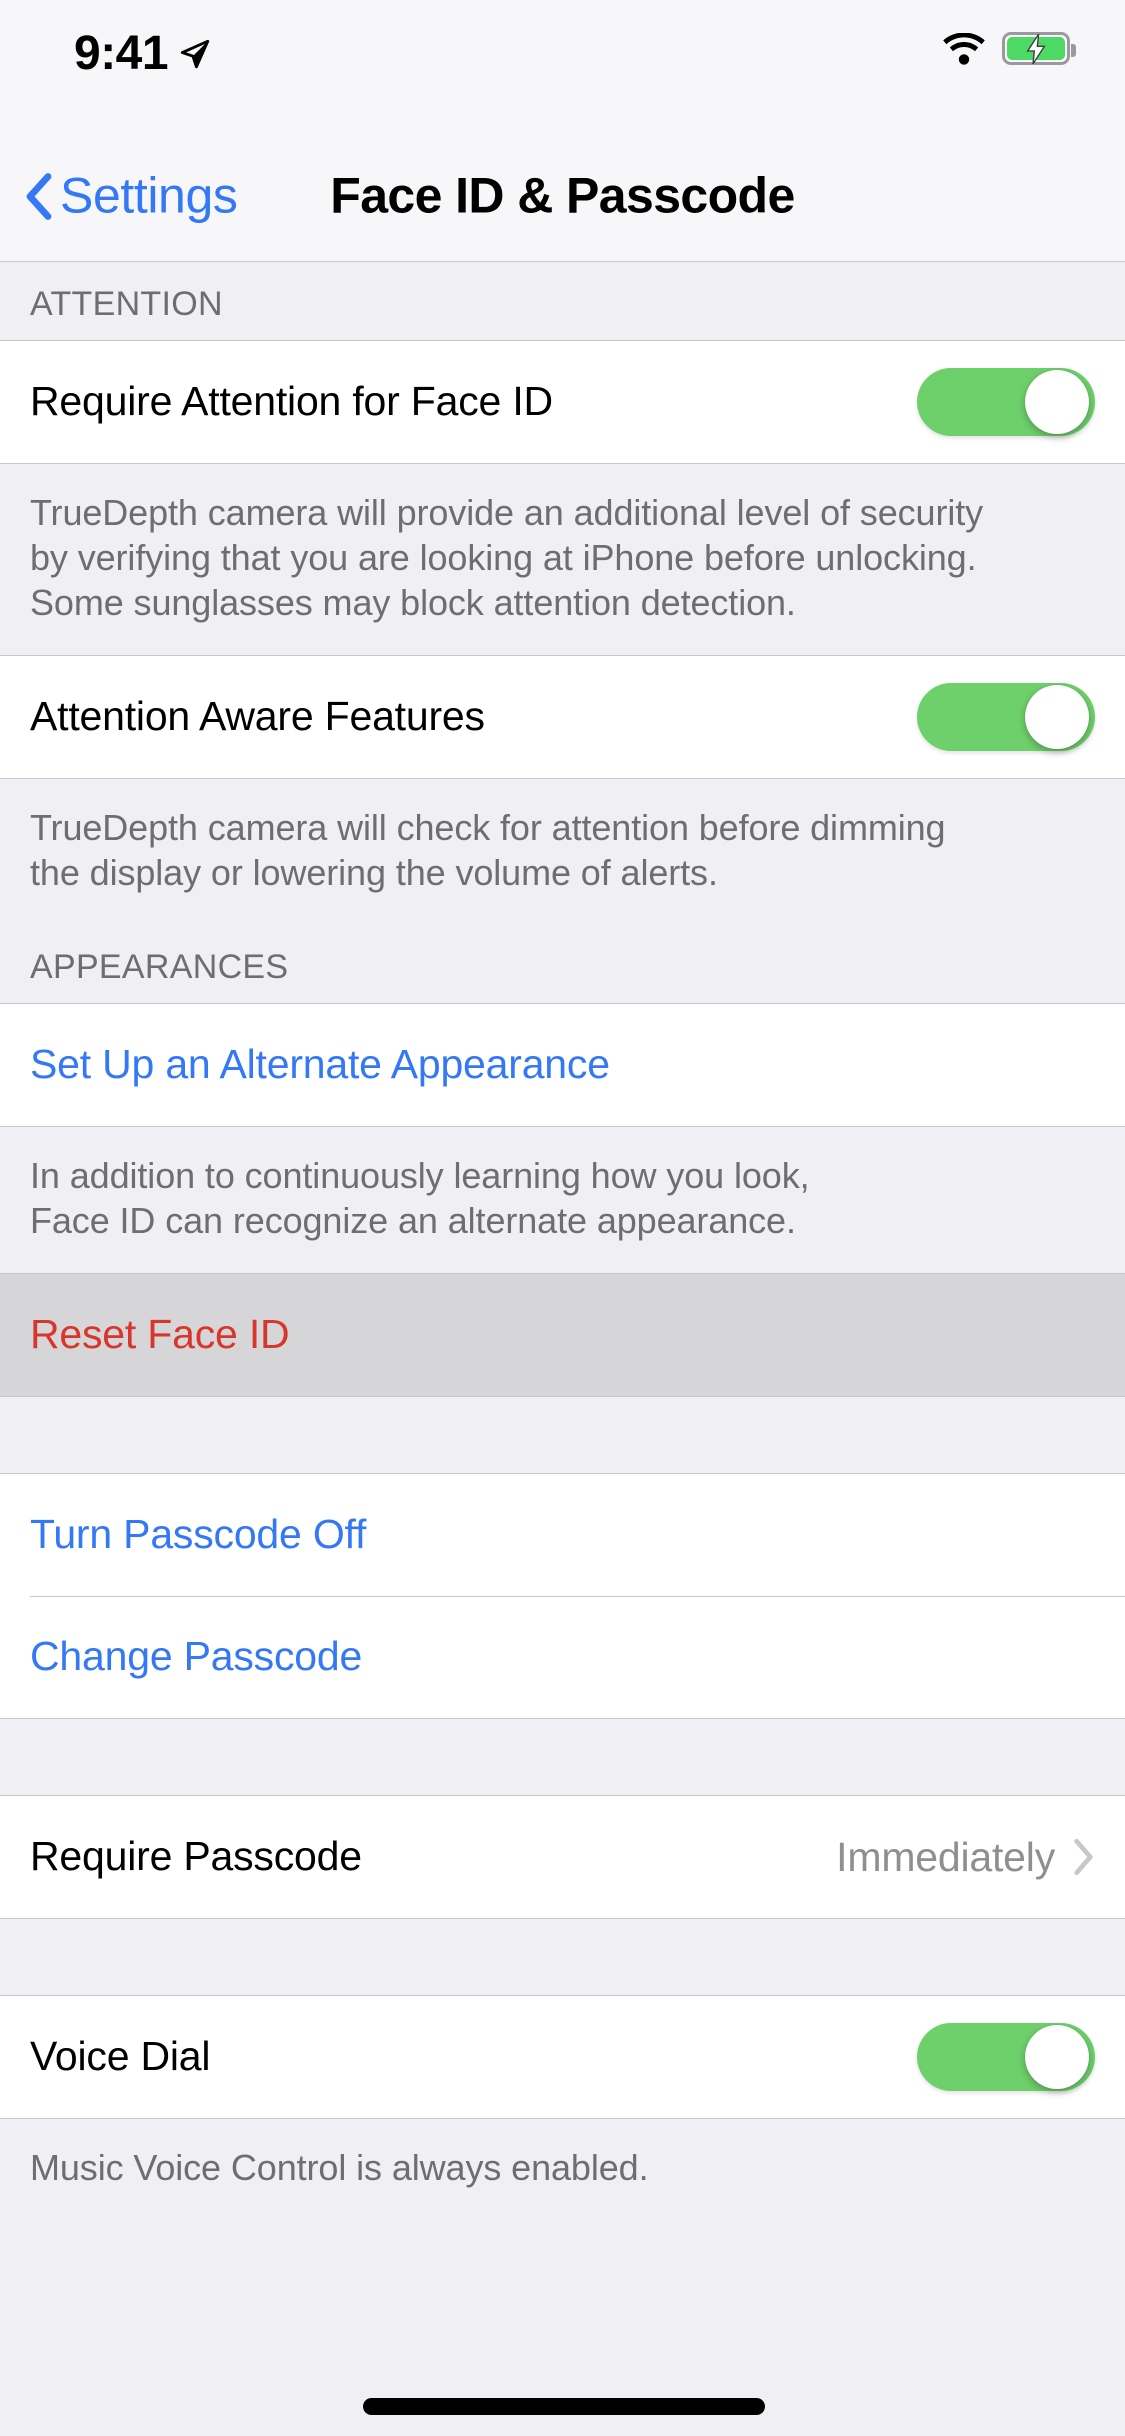 This screenshot has width=1125, height=2436. I want to click on toggle-voice-dial, so click(1006, 2057).